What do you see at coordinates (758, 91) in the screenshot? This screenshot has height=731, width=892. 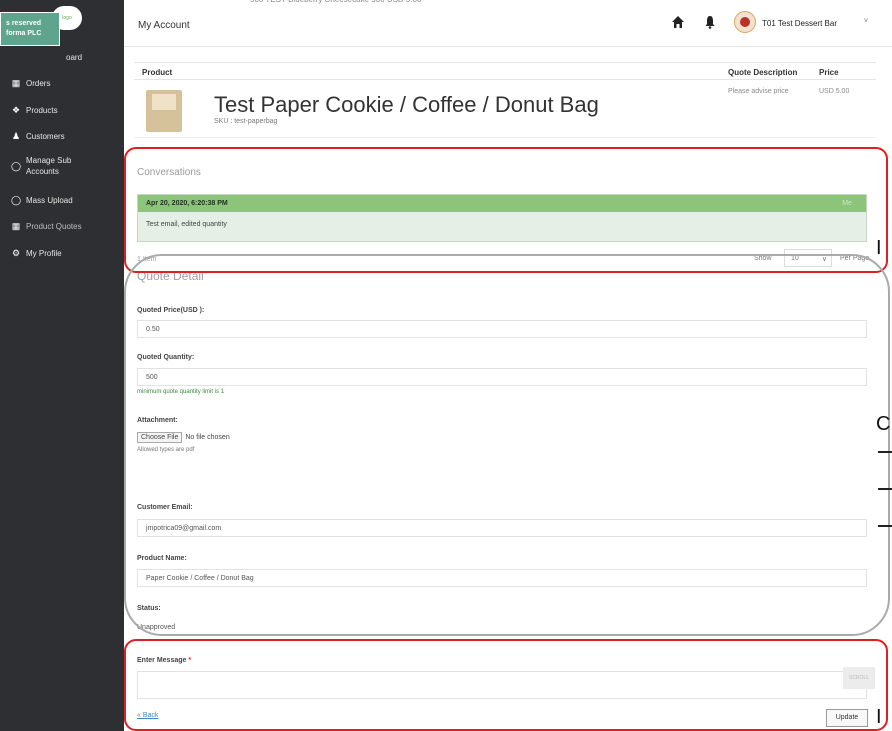 I see `quote-description: Please advise price` at bounding box center [758, 91].